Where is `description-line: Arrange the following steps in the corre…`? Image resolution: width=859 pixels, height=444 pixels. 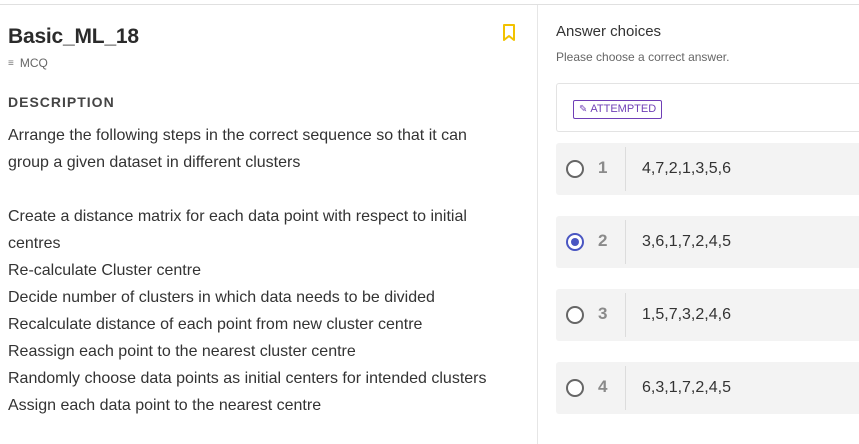 description-line: Arrange the following steps in the corre… is located at coordinates (237, 135).